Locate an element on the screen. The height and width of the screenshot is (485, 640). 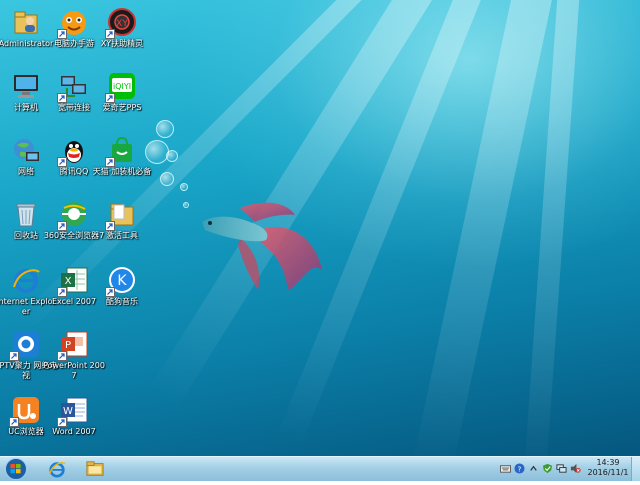
qq-icon is located at coordinates (73, 151).